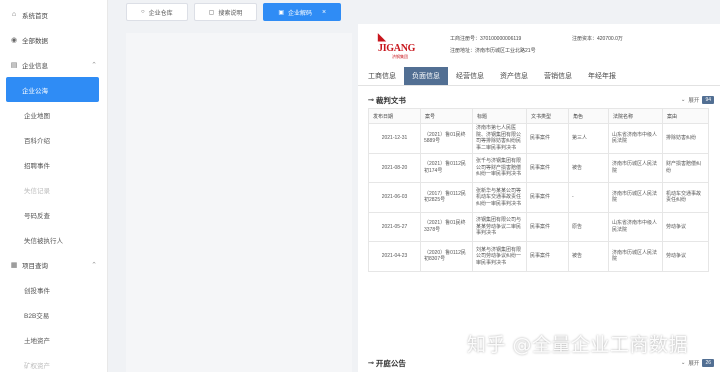 Image resolution: width=720 pixels, height=372 pixels. What do you see at coordinates (514, 76) in the screenshot?
I see `tab-asset-info: 资产信息` at bounding box center [514, 76].